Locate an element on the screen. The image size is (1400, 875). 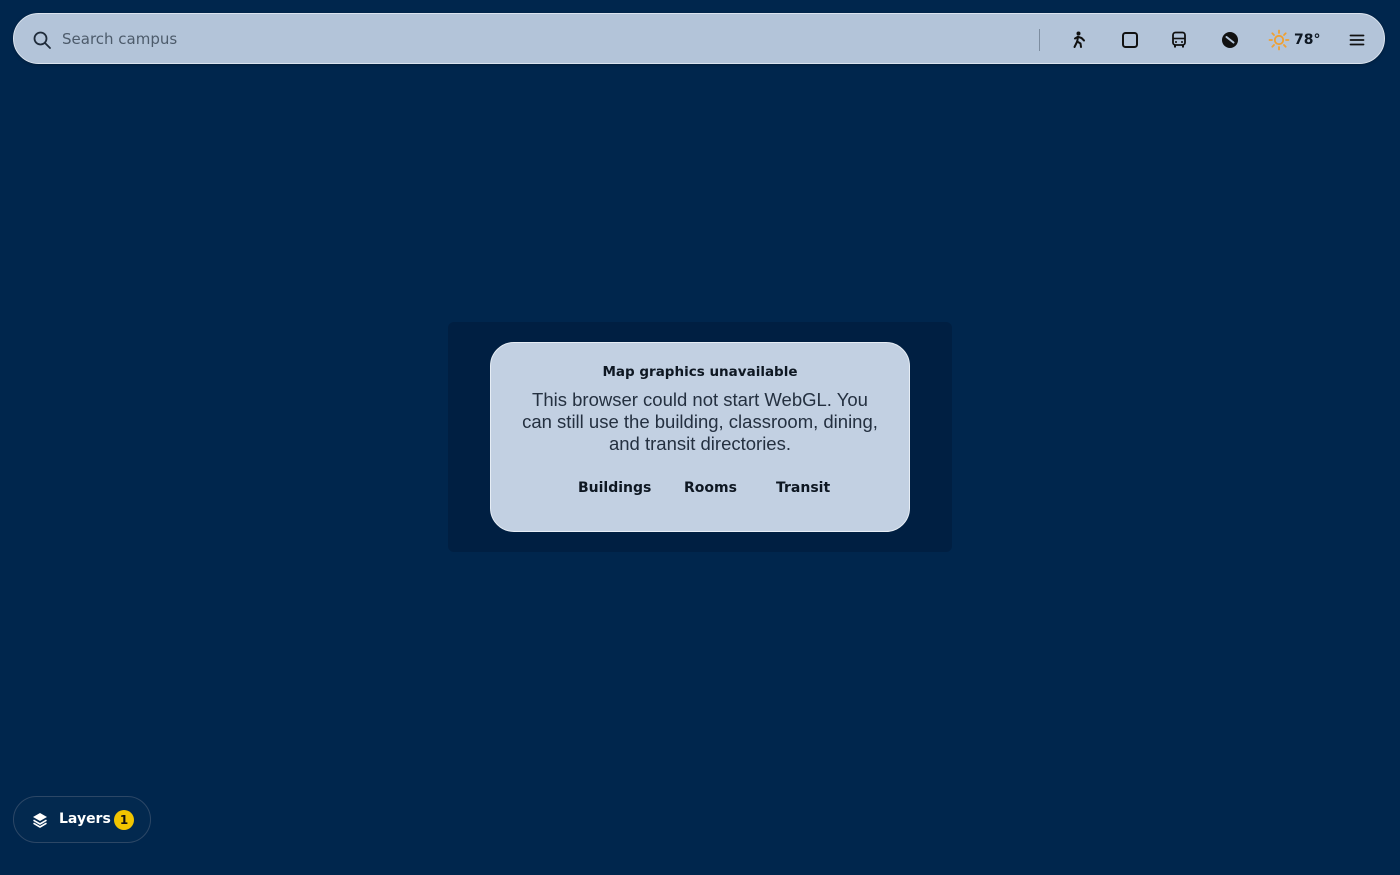
rooms-link: Rooms is located at coordinates (710, 488).